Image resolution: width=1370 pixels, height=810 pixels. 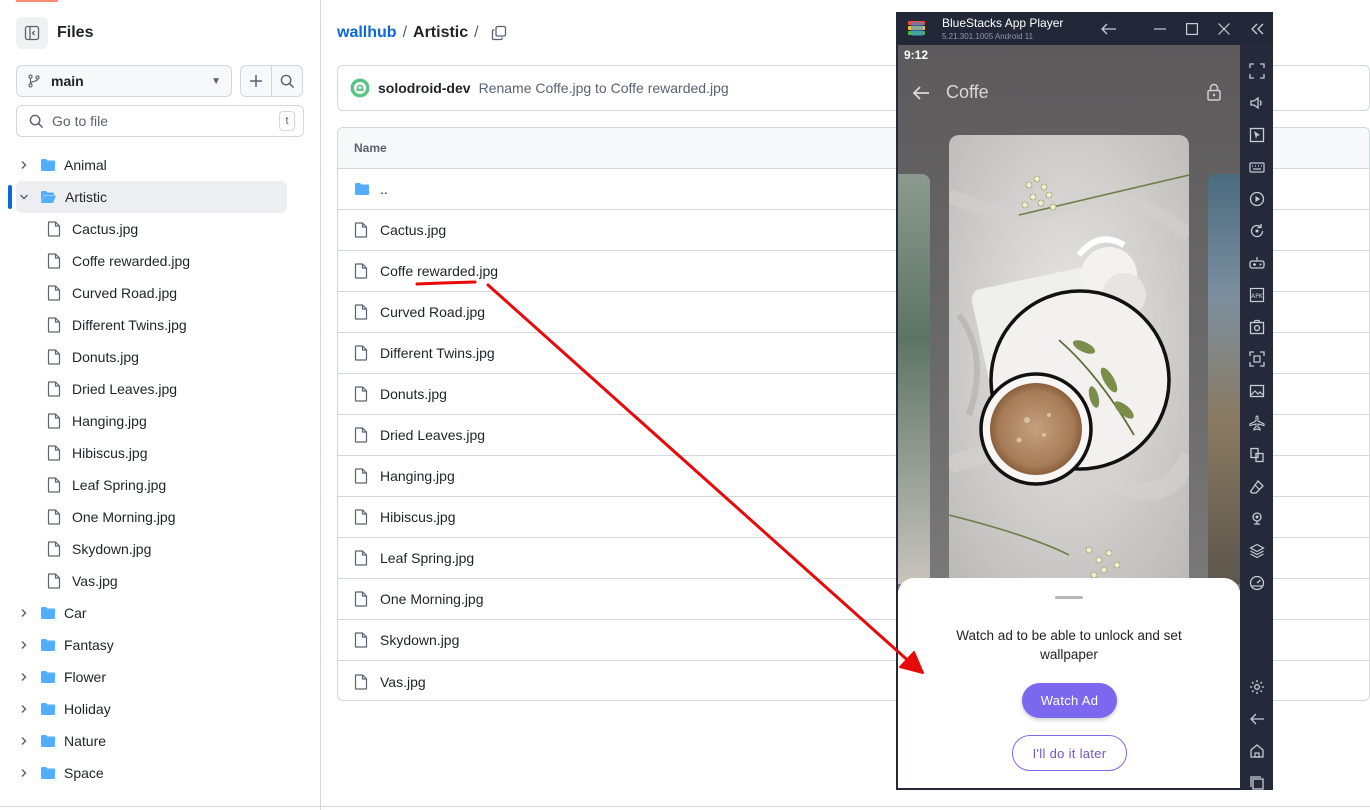 What do you see at coordinates (384, 189) in the screenshot?
I see `file-name-link: ..` at bounding box center [384, 189].